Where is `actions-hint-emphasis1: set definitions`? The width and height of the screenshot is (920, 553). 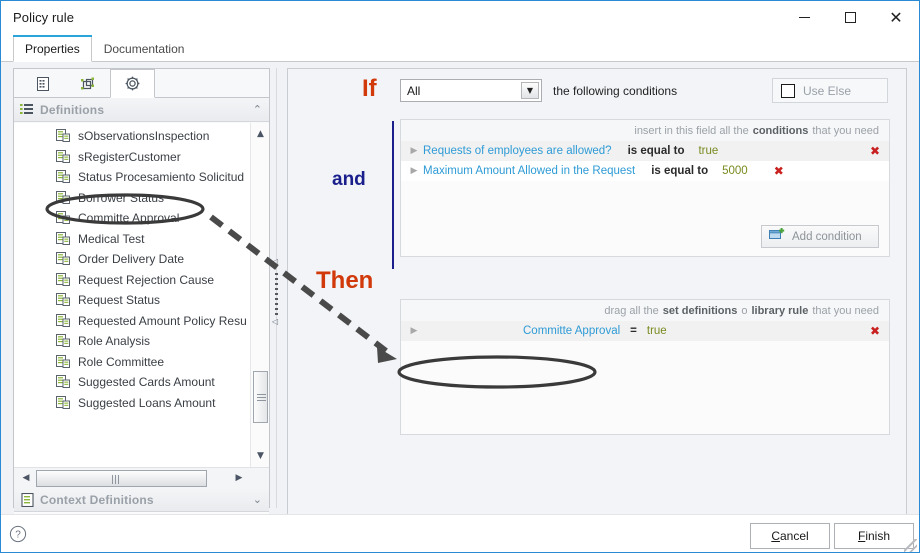 actions-hint-emphasis1: set definitions is located at coordinates (700, 310).